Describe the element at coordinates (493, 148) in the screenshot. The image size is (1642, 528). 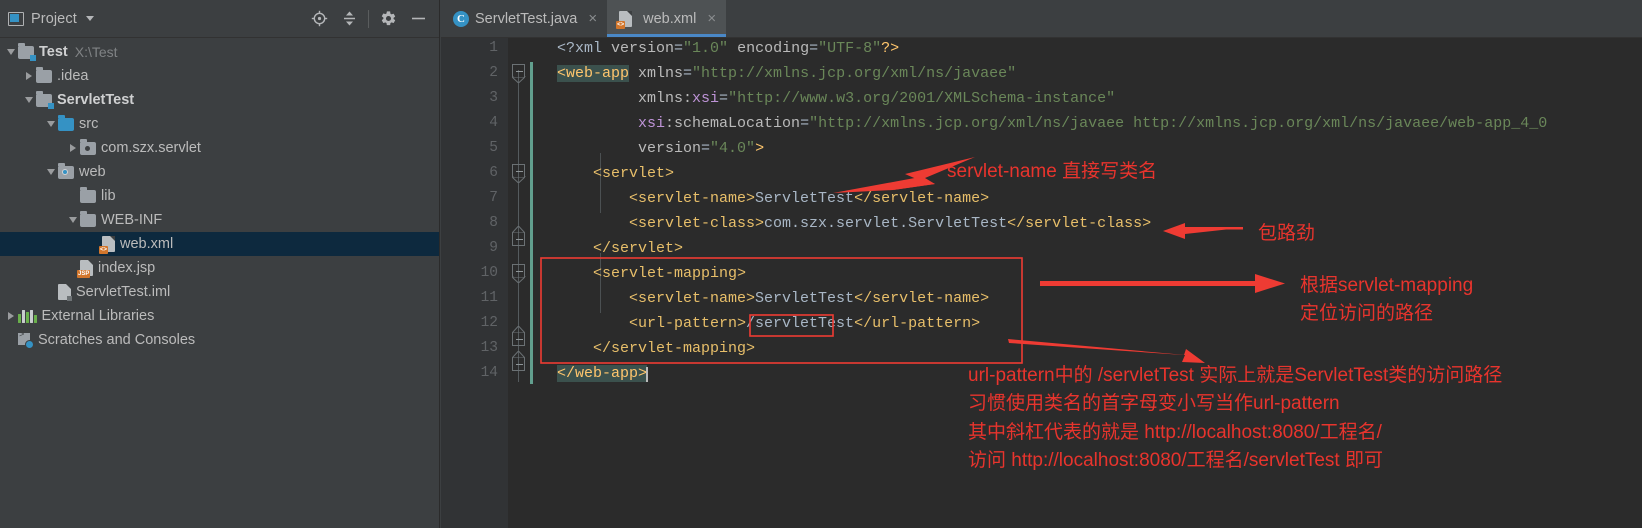
I see `line-number: 5` at that location.